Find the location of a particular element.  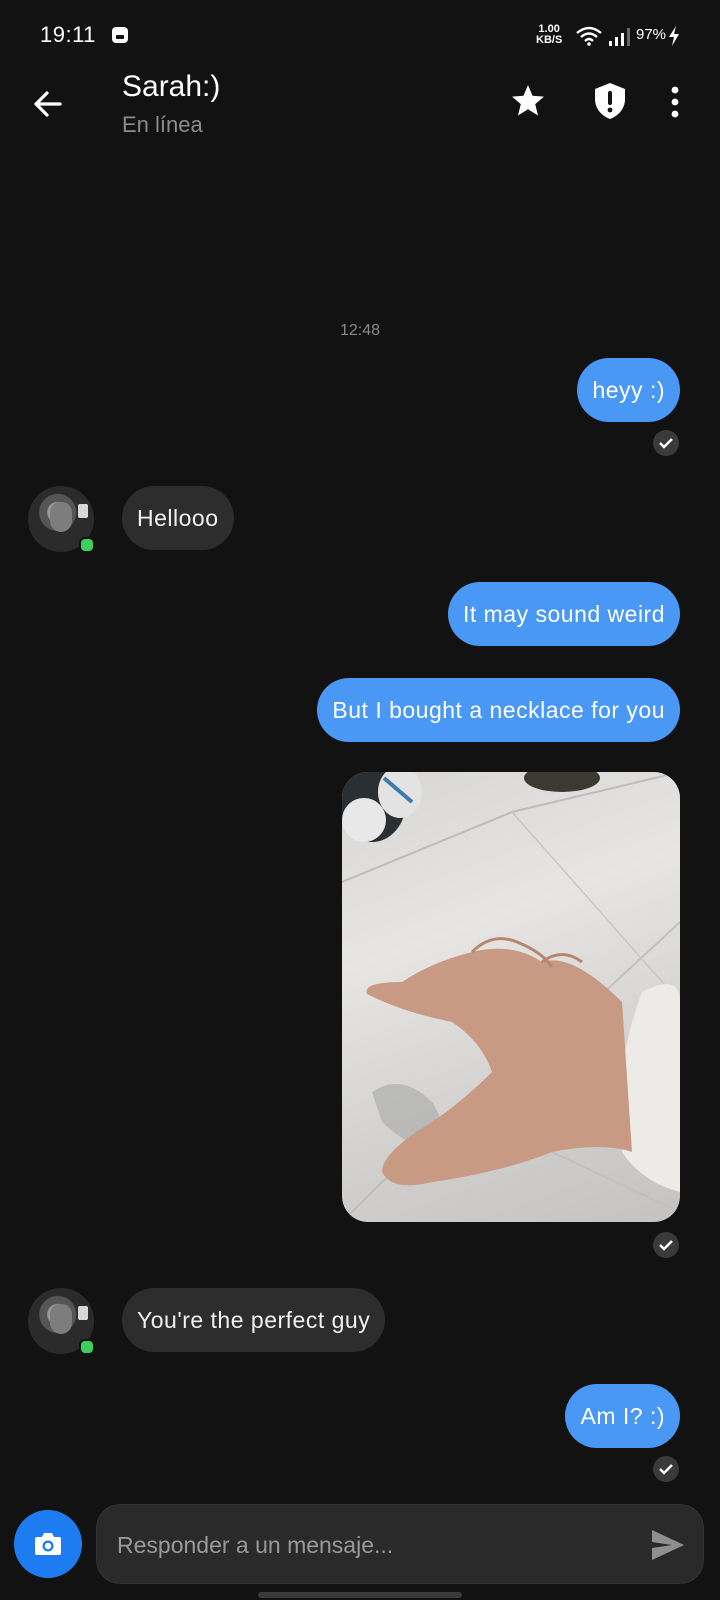

photo-content is located at coordinates (511, 997).